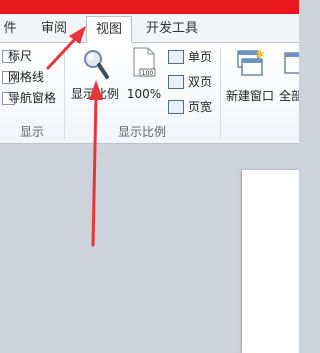 This screenshot has width=320, height=353. I want to click on arrow-to-view-tab, so click(66, 48).